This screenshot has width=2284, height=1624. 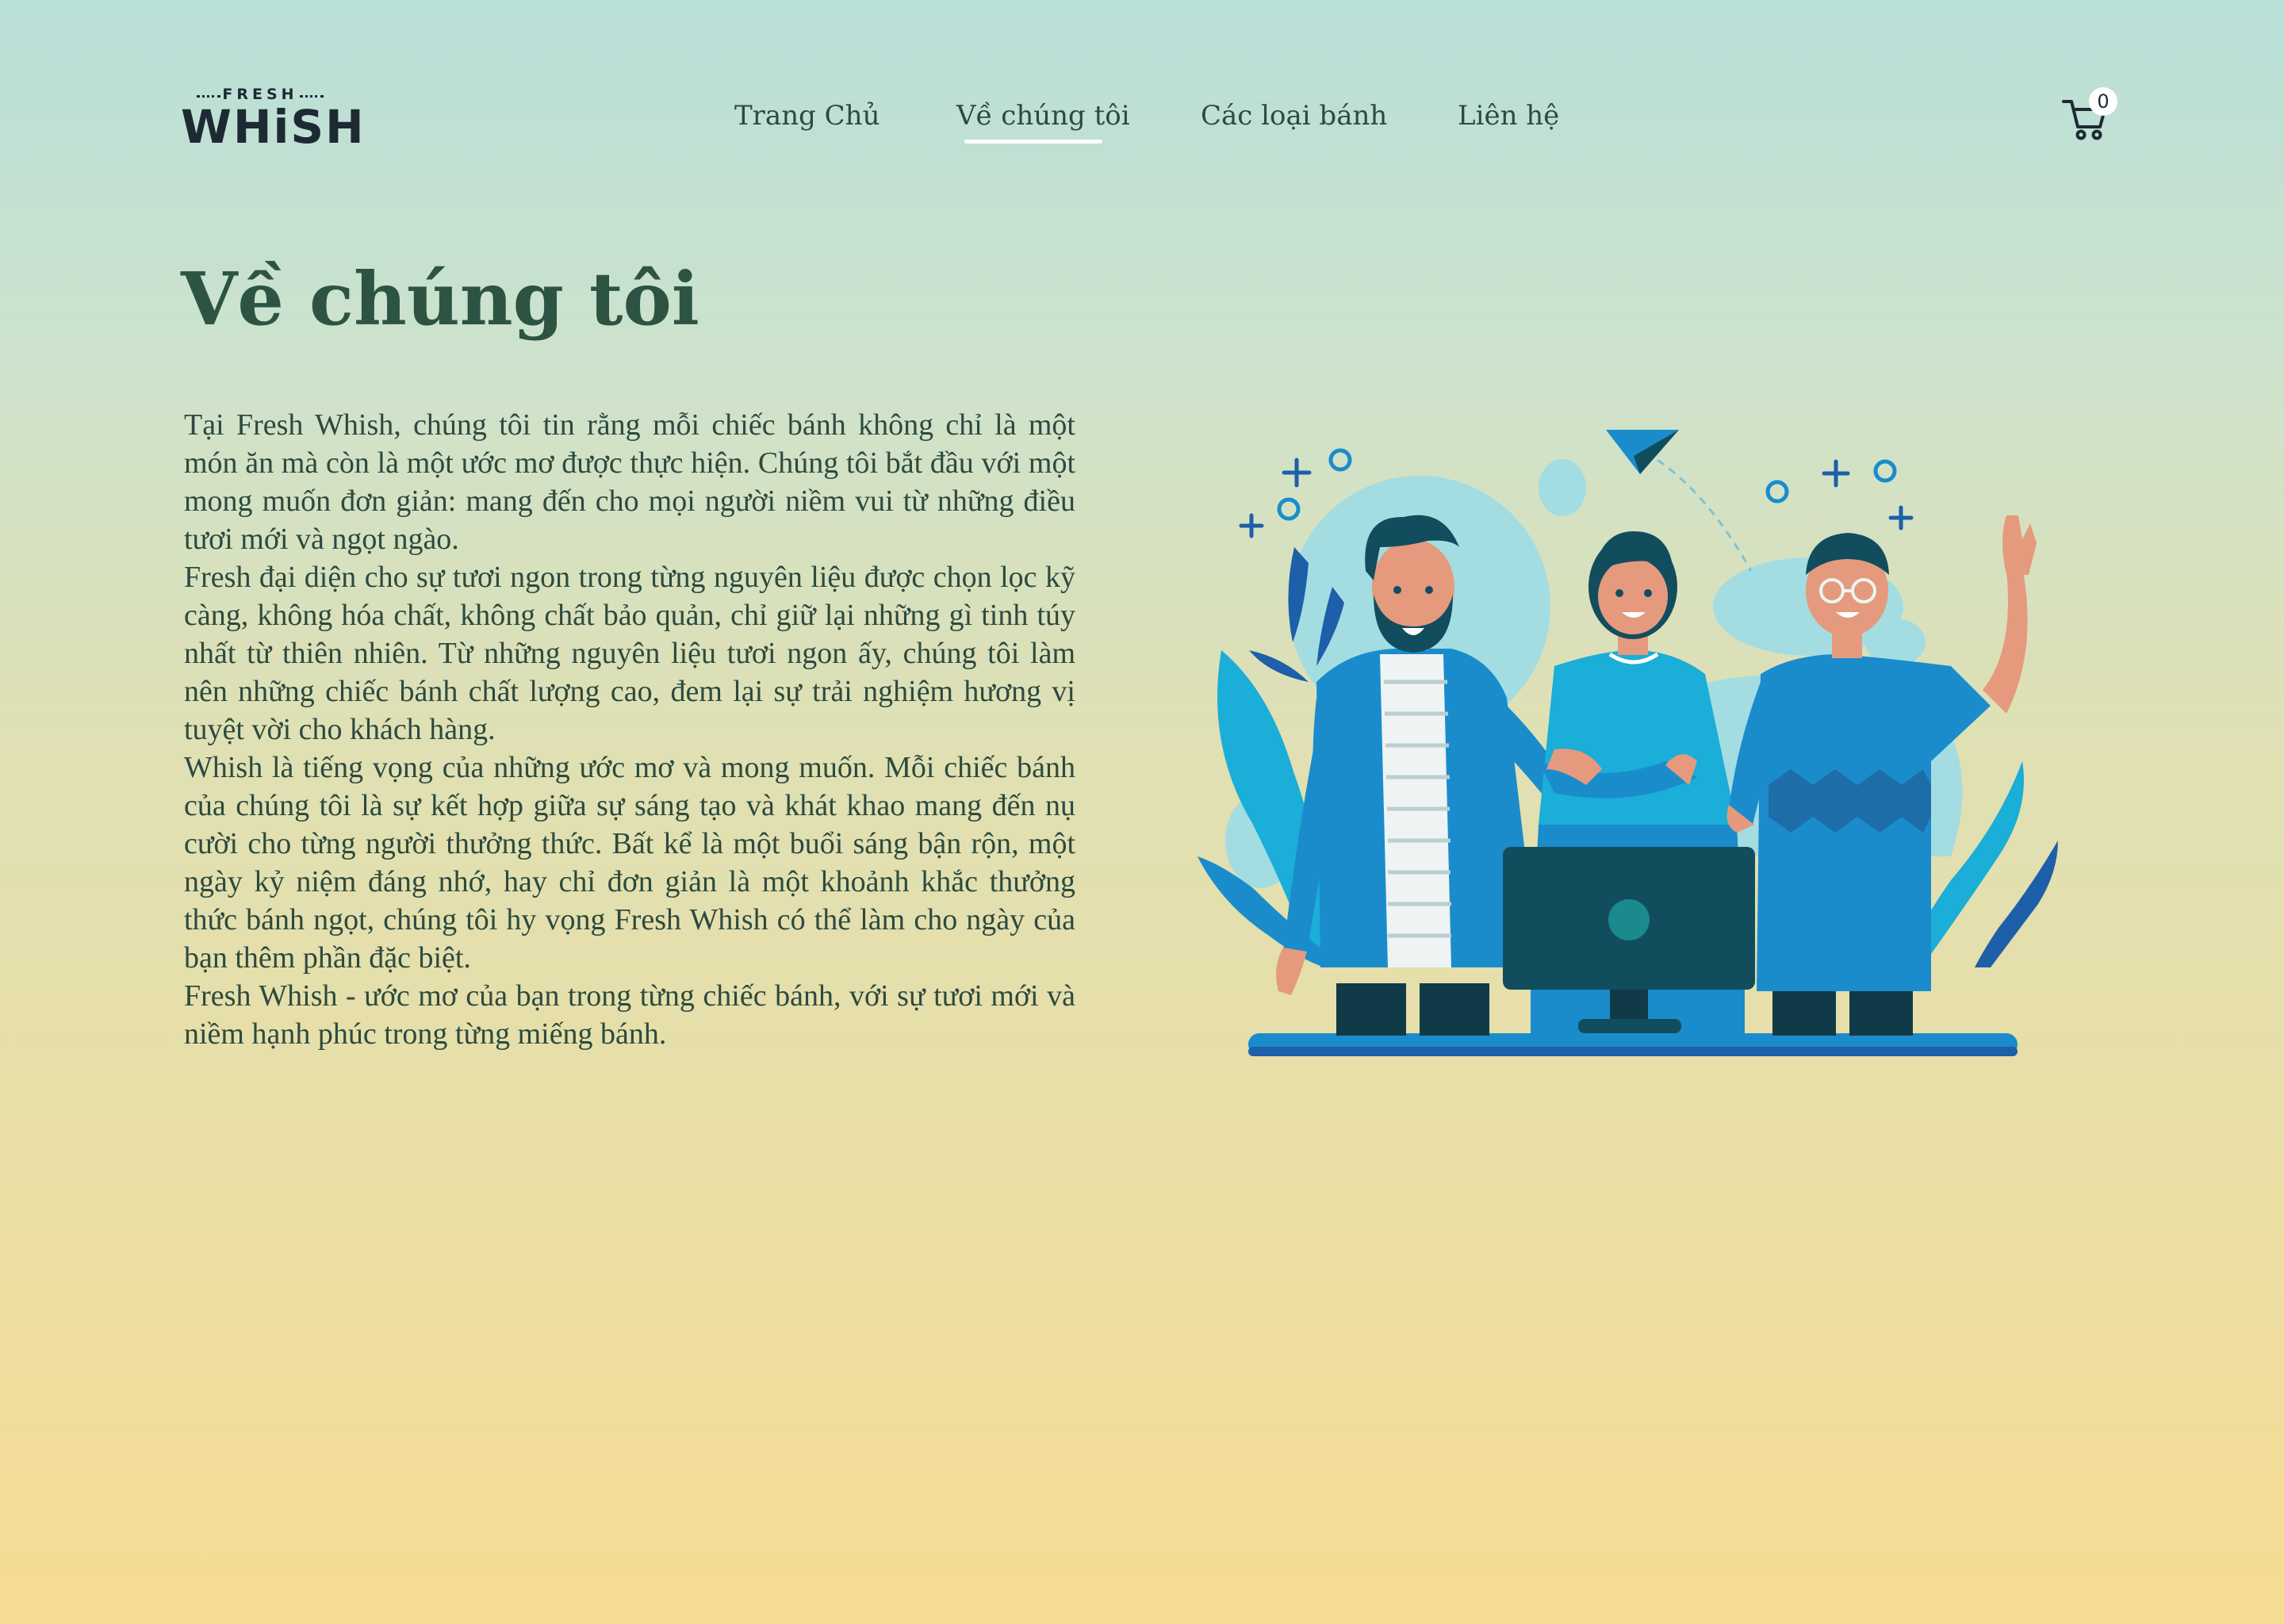 I want to click on page-title: Về chúng tôi, so click(x=440, y=299).